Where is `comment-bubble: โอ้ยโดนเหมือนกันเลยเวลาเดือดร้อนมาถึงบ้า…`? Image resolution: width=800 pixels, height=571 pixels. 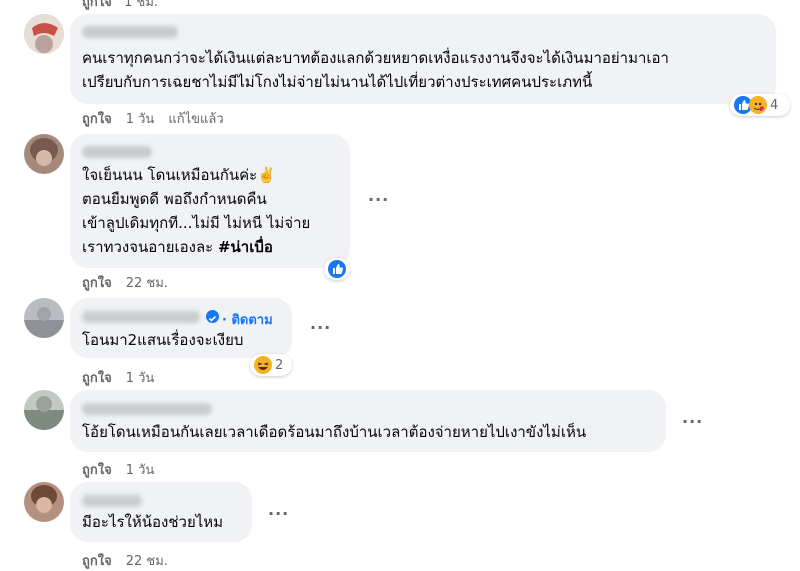 comment-bubble: โอ้ยโดนเหมือนกันเลยเวลาเดือดร้อนมาถึงบ้า… is located at coordinates (368, 421).